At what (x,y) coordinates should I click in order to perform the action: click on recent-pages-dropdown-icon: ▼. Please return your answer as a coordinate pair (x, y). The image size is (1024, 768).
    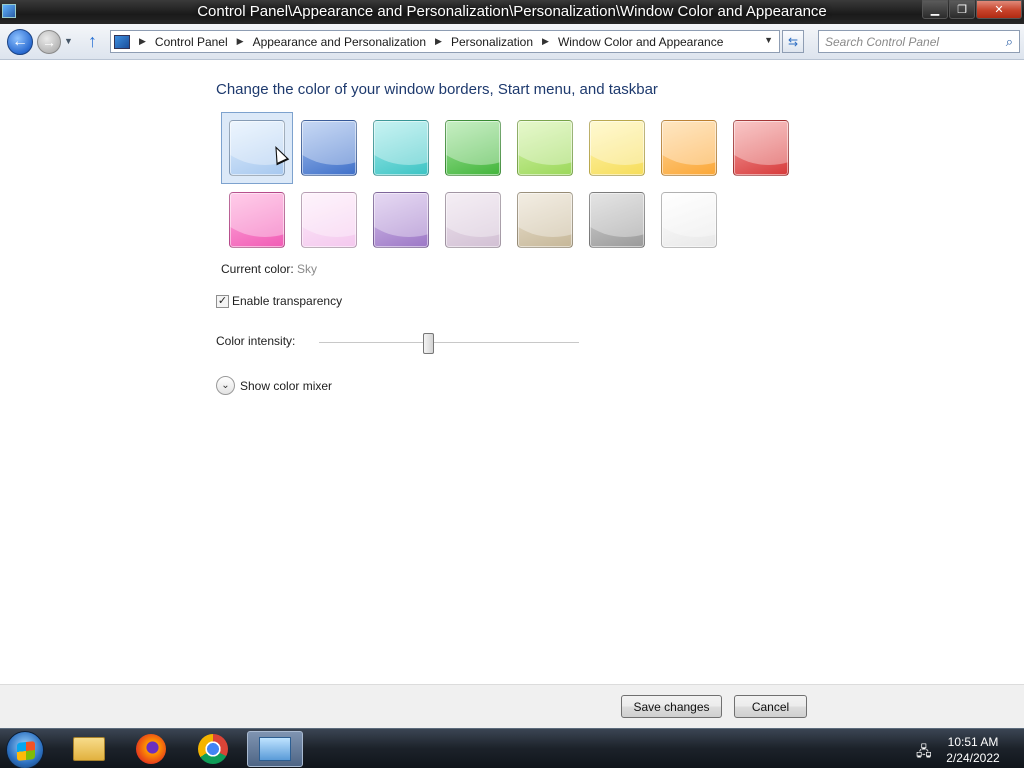
    Looking at the image, I should click on (68, 41).